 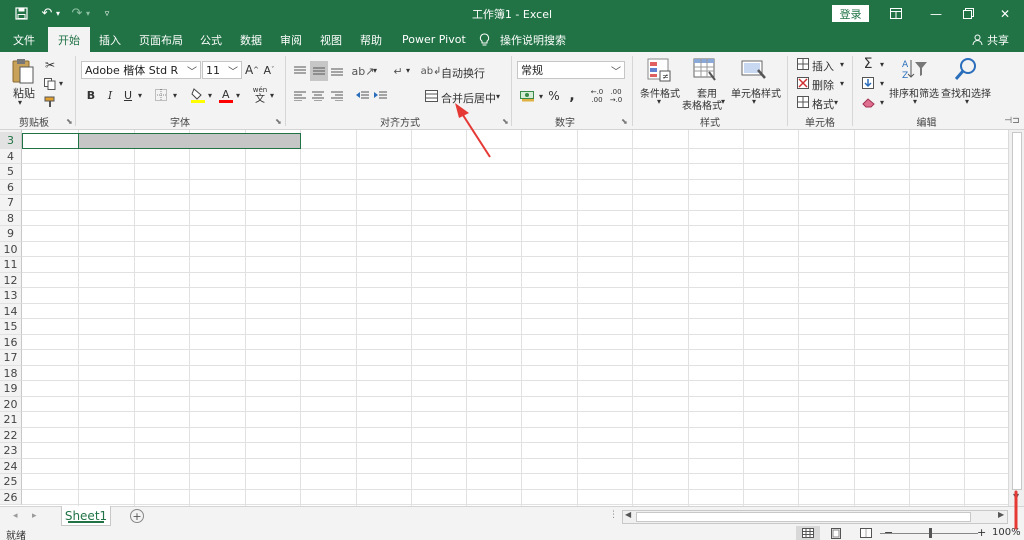 What do you see at coordinates (836, 533) in the screenshot?
I see `page-layout-view-icon` at bounding box center [836, 533].